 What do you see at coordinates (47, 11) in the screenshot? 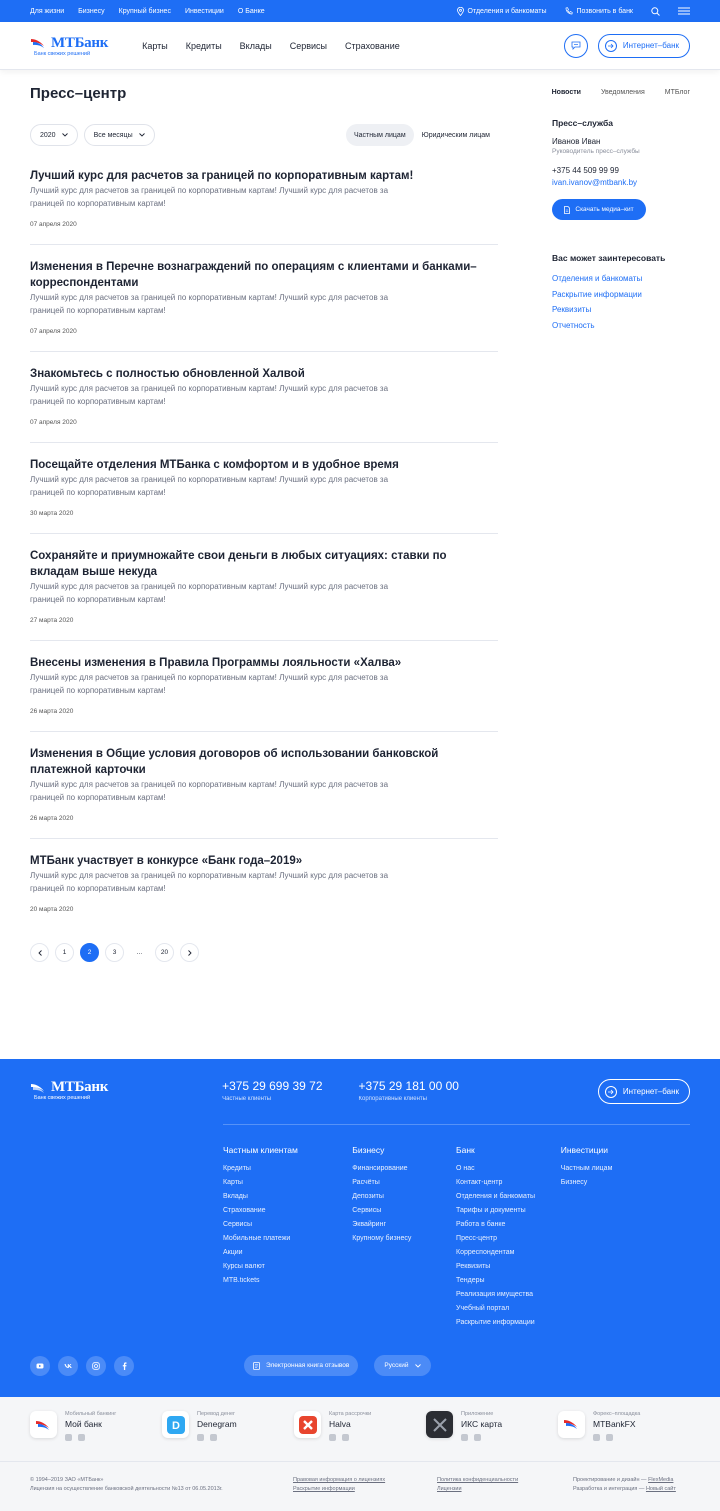
I see `top-link-life: Для жизни` at bounding box center [47, 11].